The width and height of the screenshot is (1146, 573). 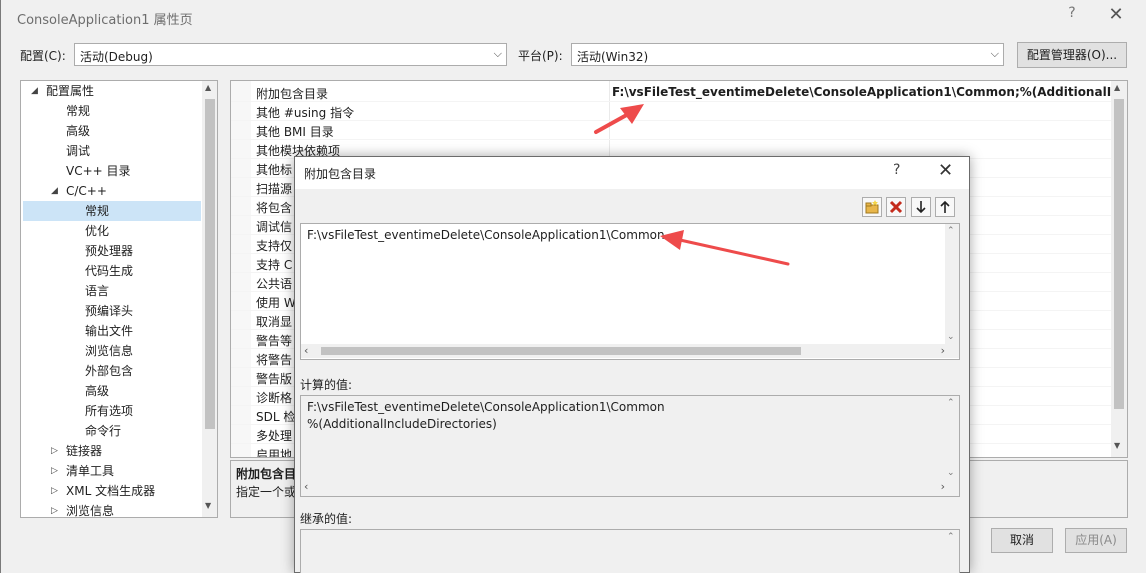 I want to click on tree-item-label: XML 文档生成器, so click(x=111, y=491).